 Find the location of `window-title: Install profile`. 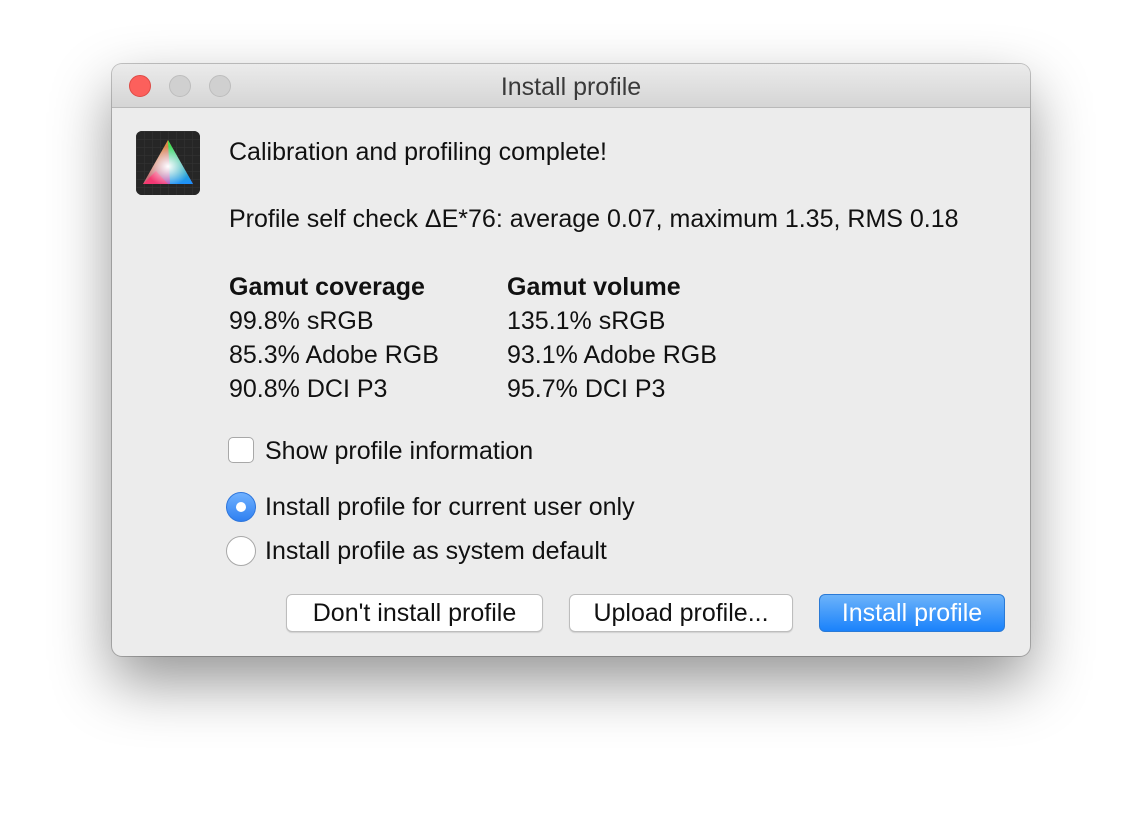

window-title: Install profile is located at coordinates (571, 87).